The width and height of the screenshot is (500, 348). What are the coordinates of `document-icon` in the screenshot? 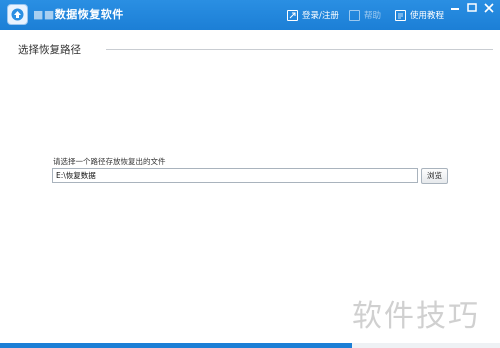 It's located at (400, 15).